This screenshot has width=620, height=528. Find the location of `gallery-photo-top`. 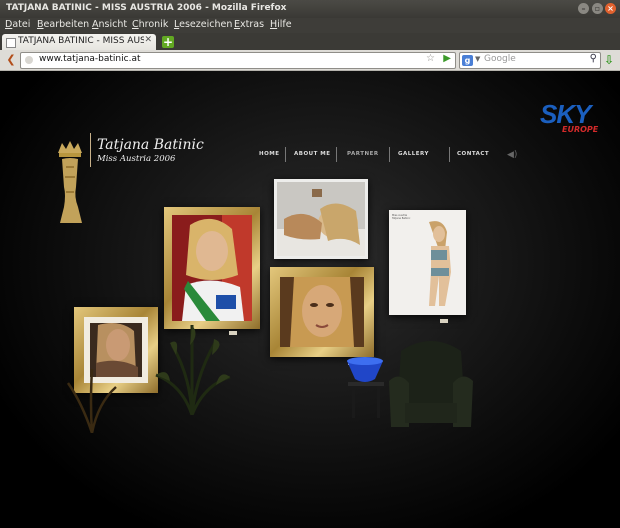

gallery-photo-top is located at coordinates (321, 219).